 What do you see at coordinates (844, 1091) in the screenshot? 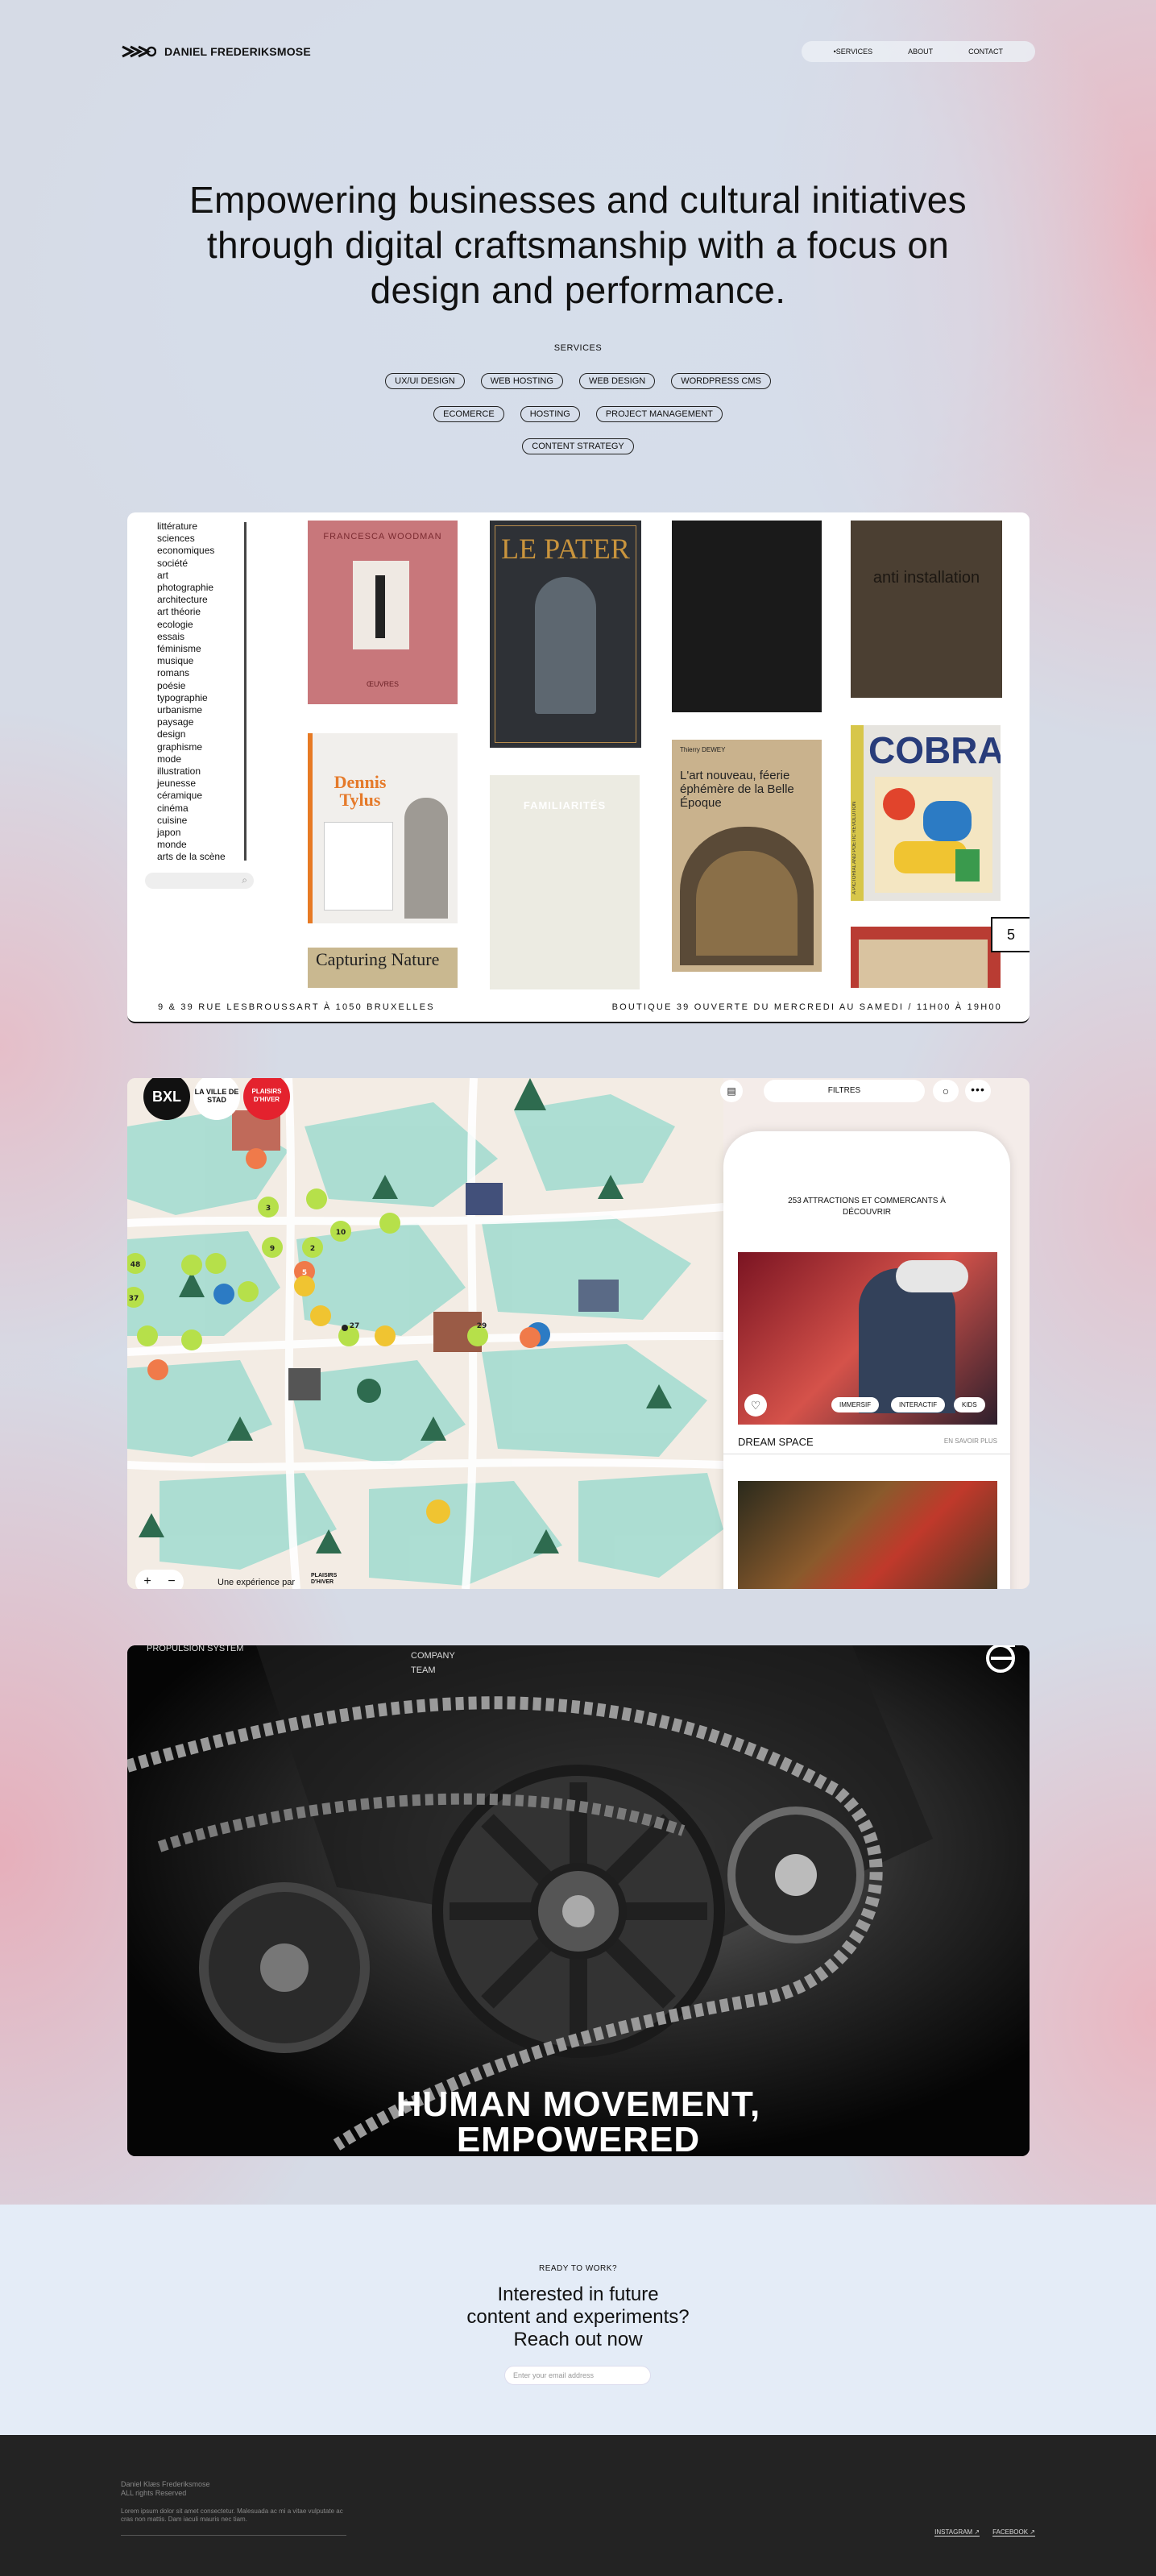
I see `filters-button: FILTRES` at bounding box center [844, 1091].